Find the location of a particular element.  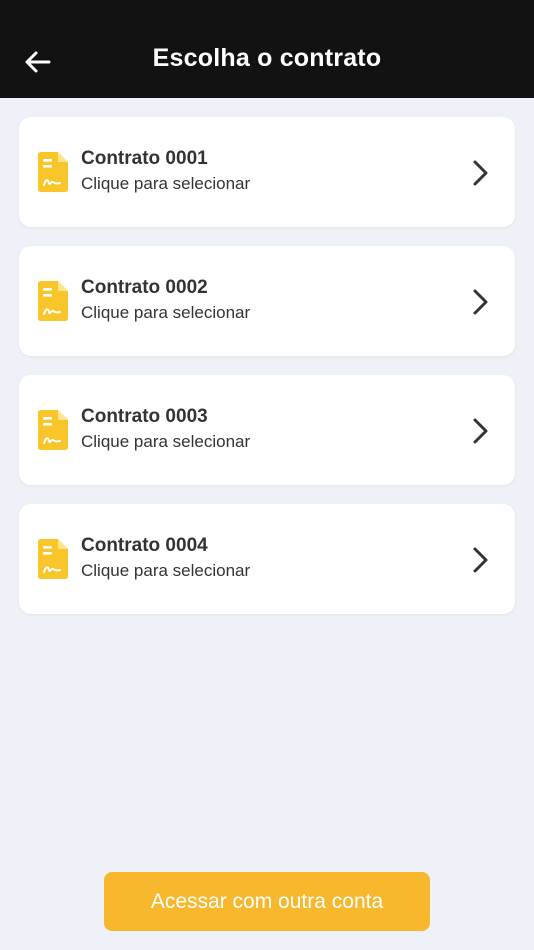

contract-card-0001: Contrato 0001 Clique para selecionar is located at coordinates (267, 172).